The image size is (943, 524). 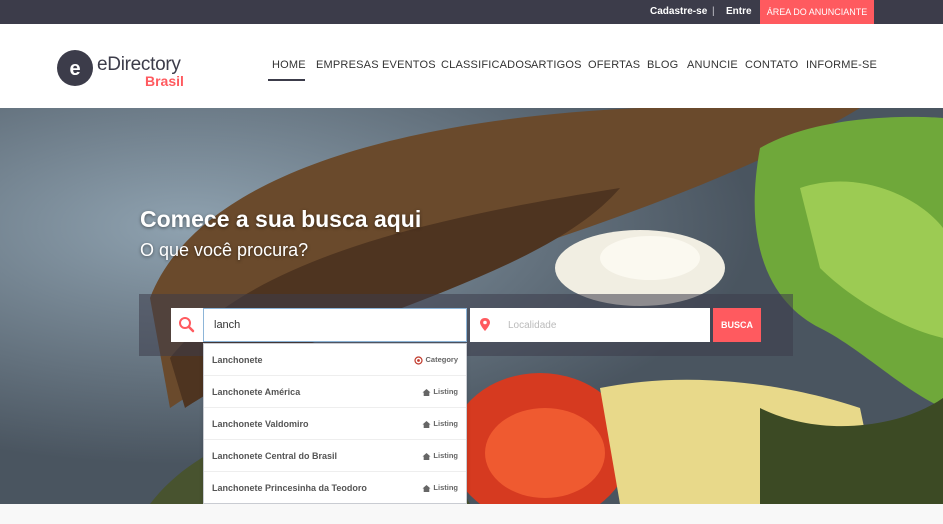 I want to click on search-button: BUSCA, so click(x=737, y=325).